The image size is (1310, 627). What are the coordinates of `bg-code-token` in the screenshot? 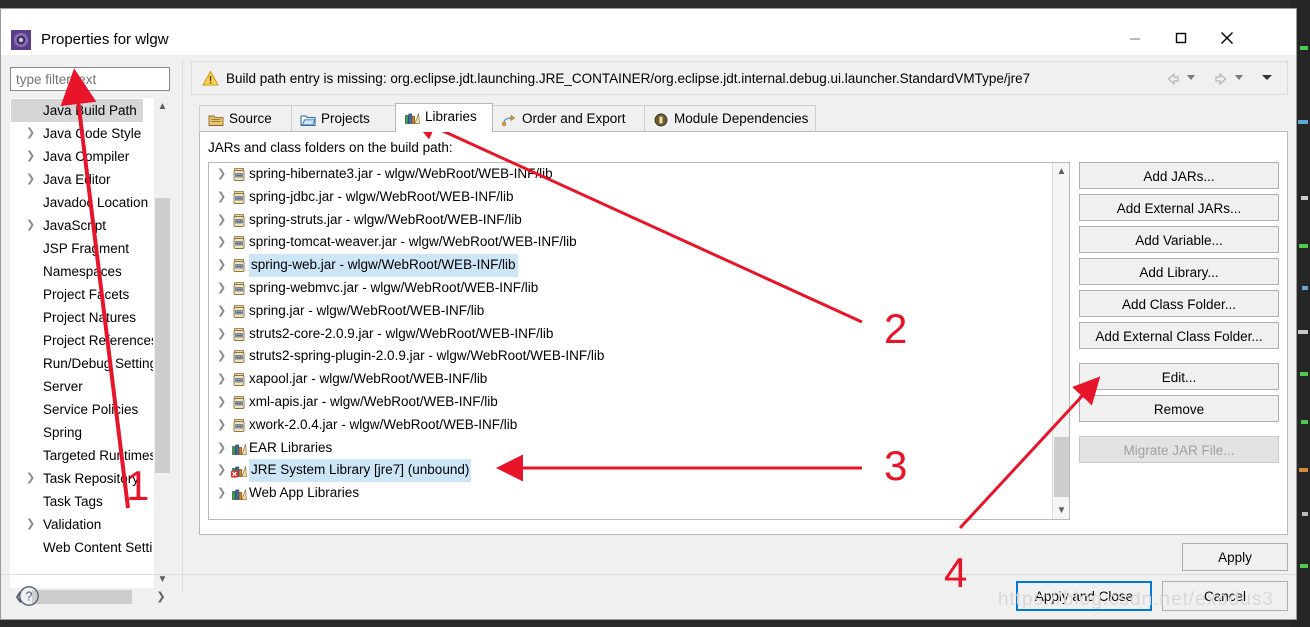 It's located at (1304, 422).